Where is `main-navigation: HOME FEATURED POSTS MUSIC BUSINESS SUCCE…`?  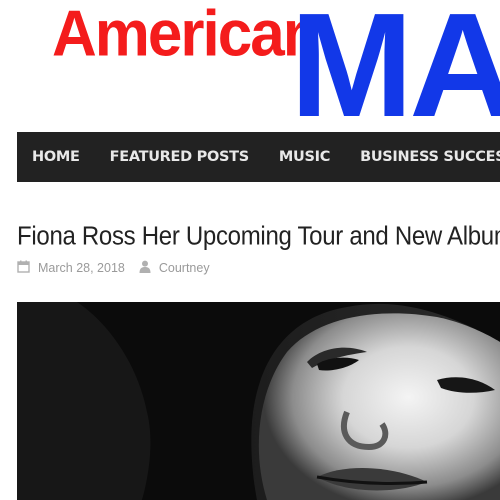
main-navigation: HOME FEATURED POSTS MUSIC BUSINESS SUCCE… is located at coordinates (258, 157).